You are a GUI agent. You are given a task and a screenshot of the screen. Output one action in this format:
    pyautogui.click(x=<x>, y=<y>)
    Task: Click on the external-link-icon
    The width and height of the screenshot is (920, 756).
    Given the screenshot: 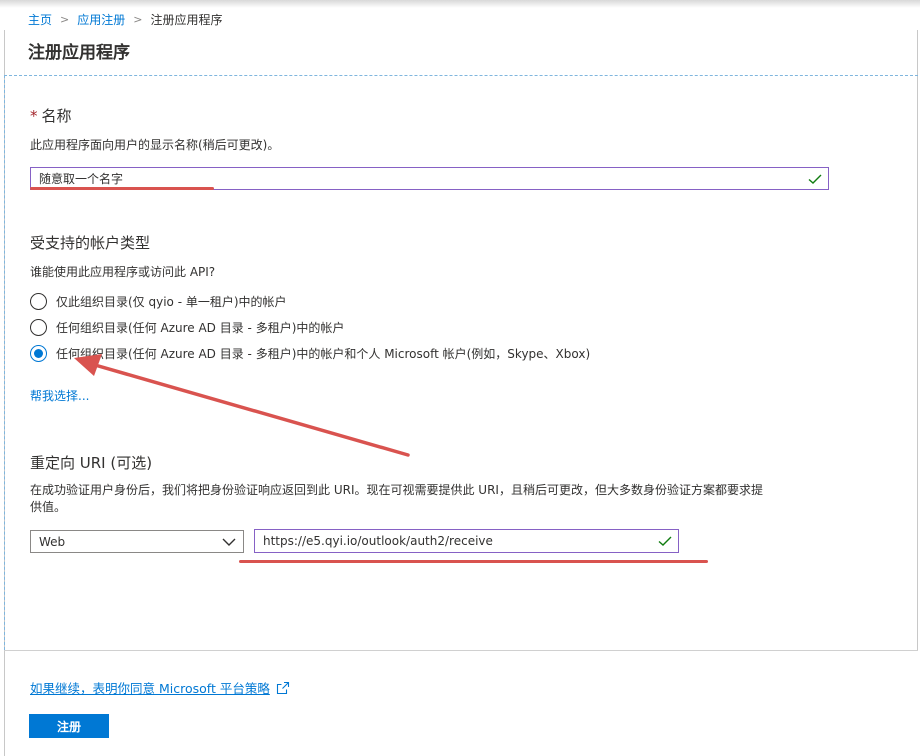 What is the action you would take?
    pyautogui.click(x=282, y=687)
    